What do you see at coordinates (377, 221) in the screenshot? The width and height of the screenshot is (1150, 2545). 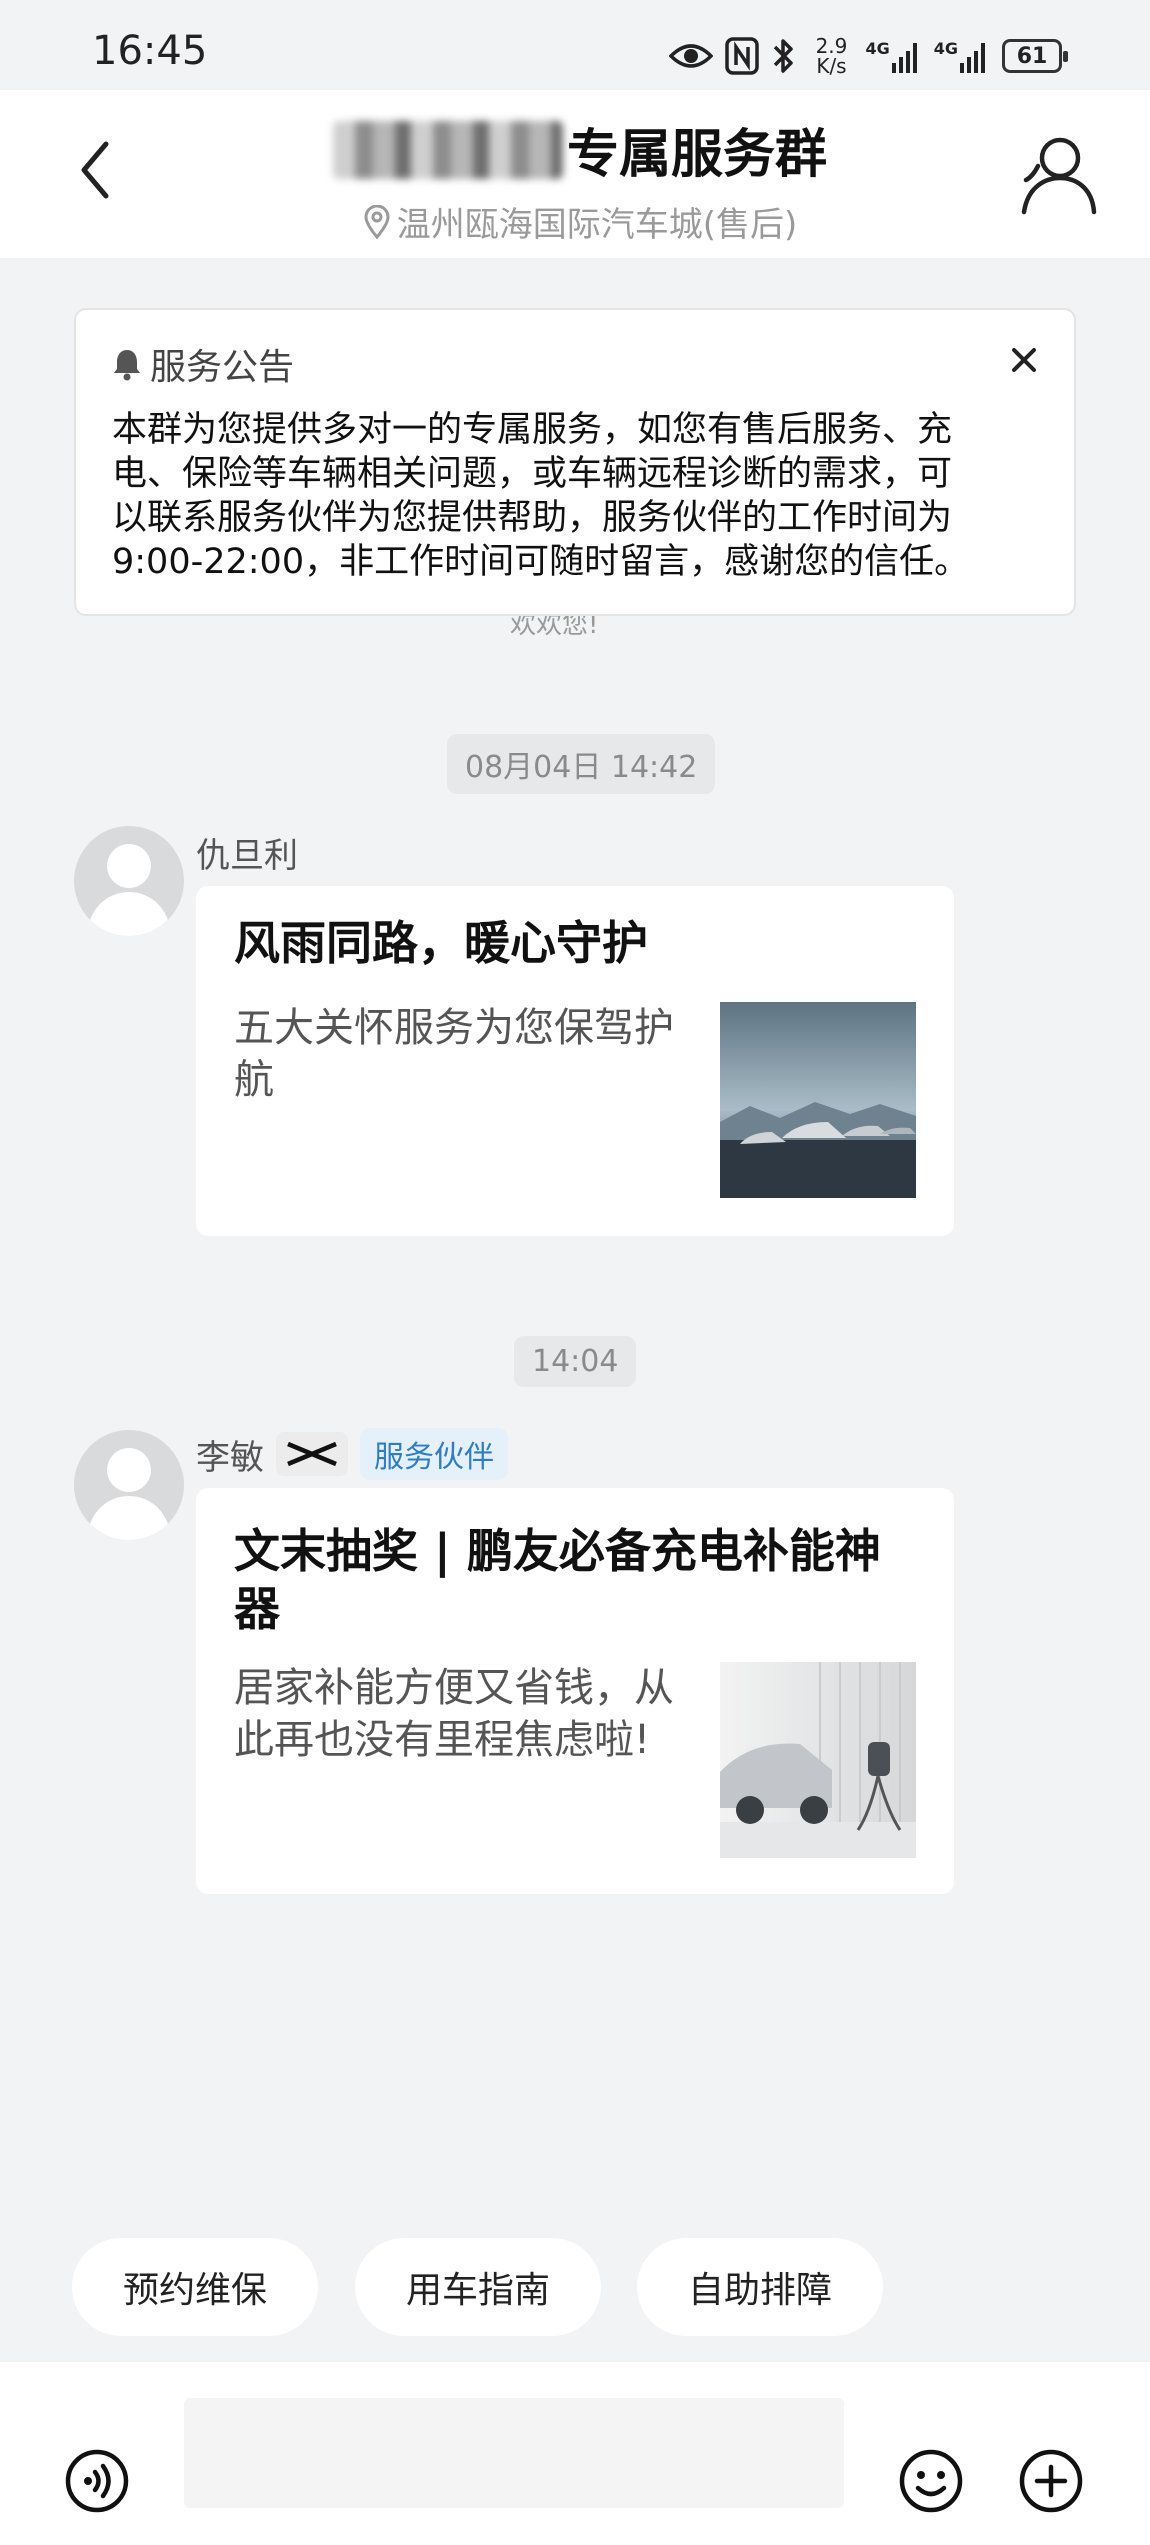 I see `location-pin-icon` at bounding box center [377, 221].